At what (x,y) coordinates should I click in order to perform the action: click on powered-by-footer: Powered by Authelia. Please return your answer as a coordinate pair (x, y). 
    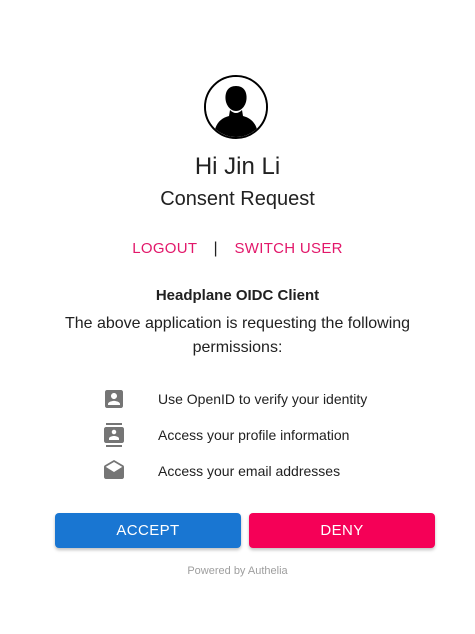
    Looking at the image, I should click on (237, 571).